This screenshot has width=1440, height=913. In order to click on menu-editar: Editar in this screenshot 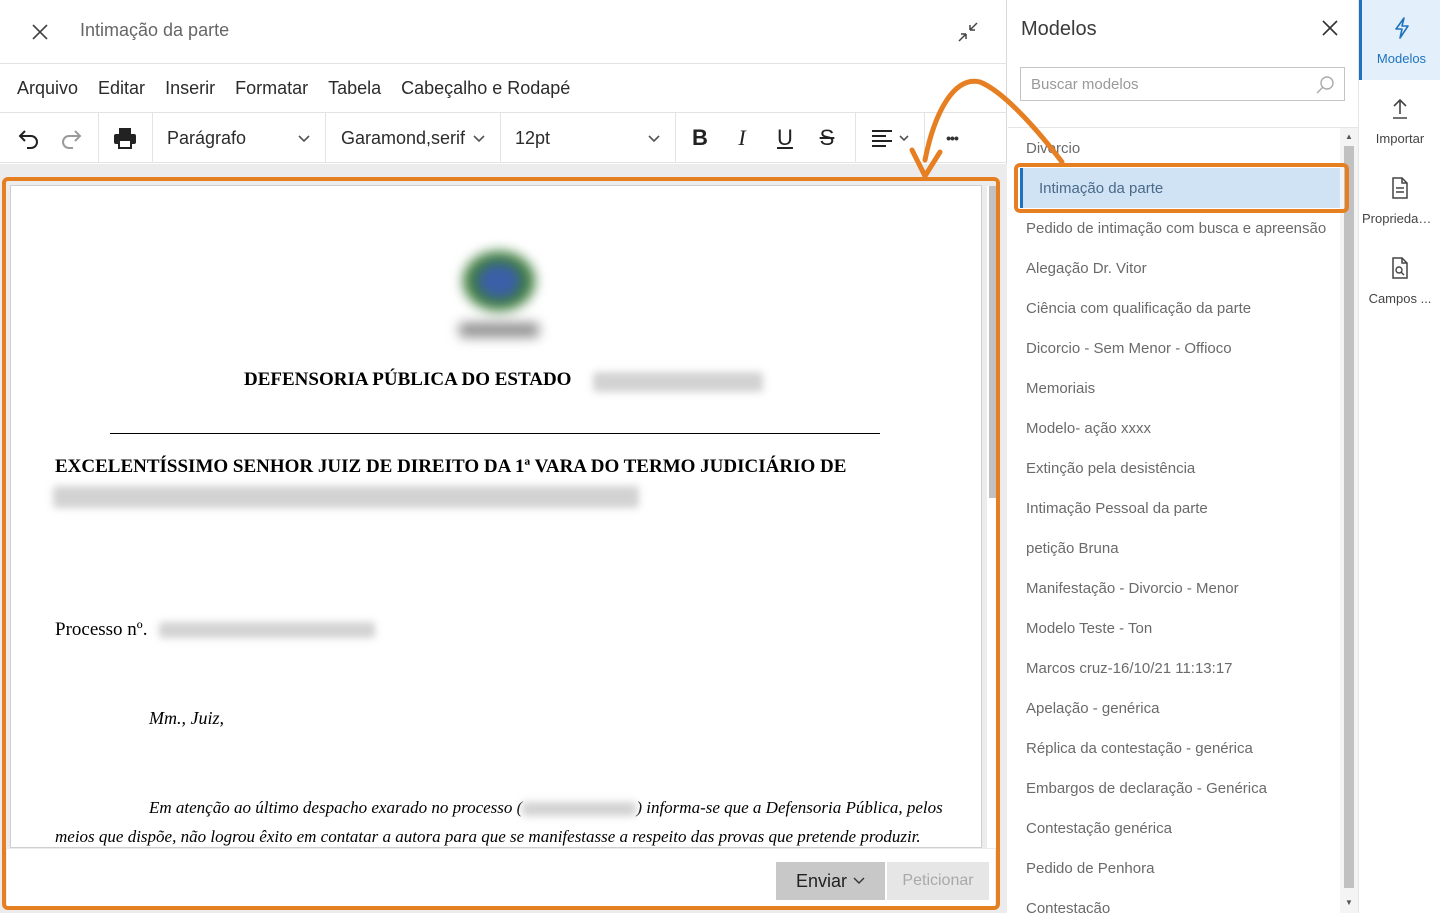, I will do `click(121, 88)`.